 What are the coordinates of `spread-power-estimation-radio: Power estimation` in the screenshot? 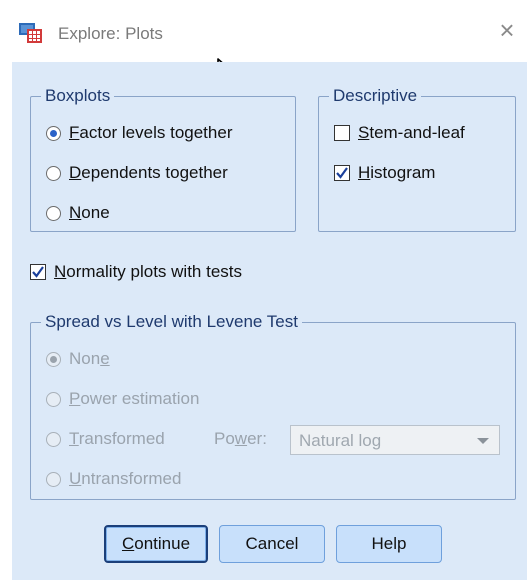 It's located at (122, 399).